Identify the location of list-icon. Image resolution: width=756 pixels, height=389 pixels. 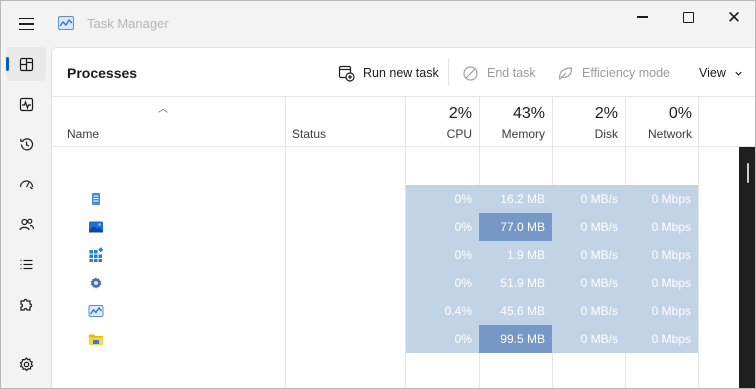
(26, 264).